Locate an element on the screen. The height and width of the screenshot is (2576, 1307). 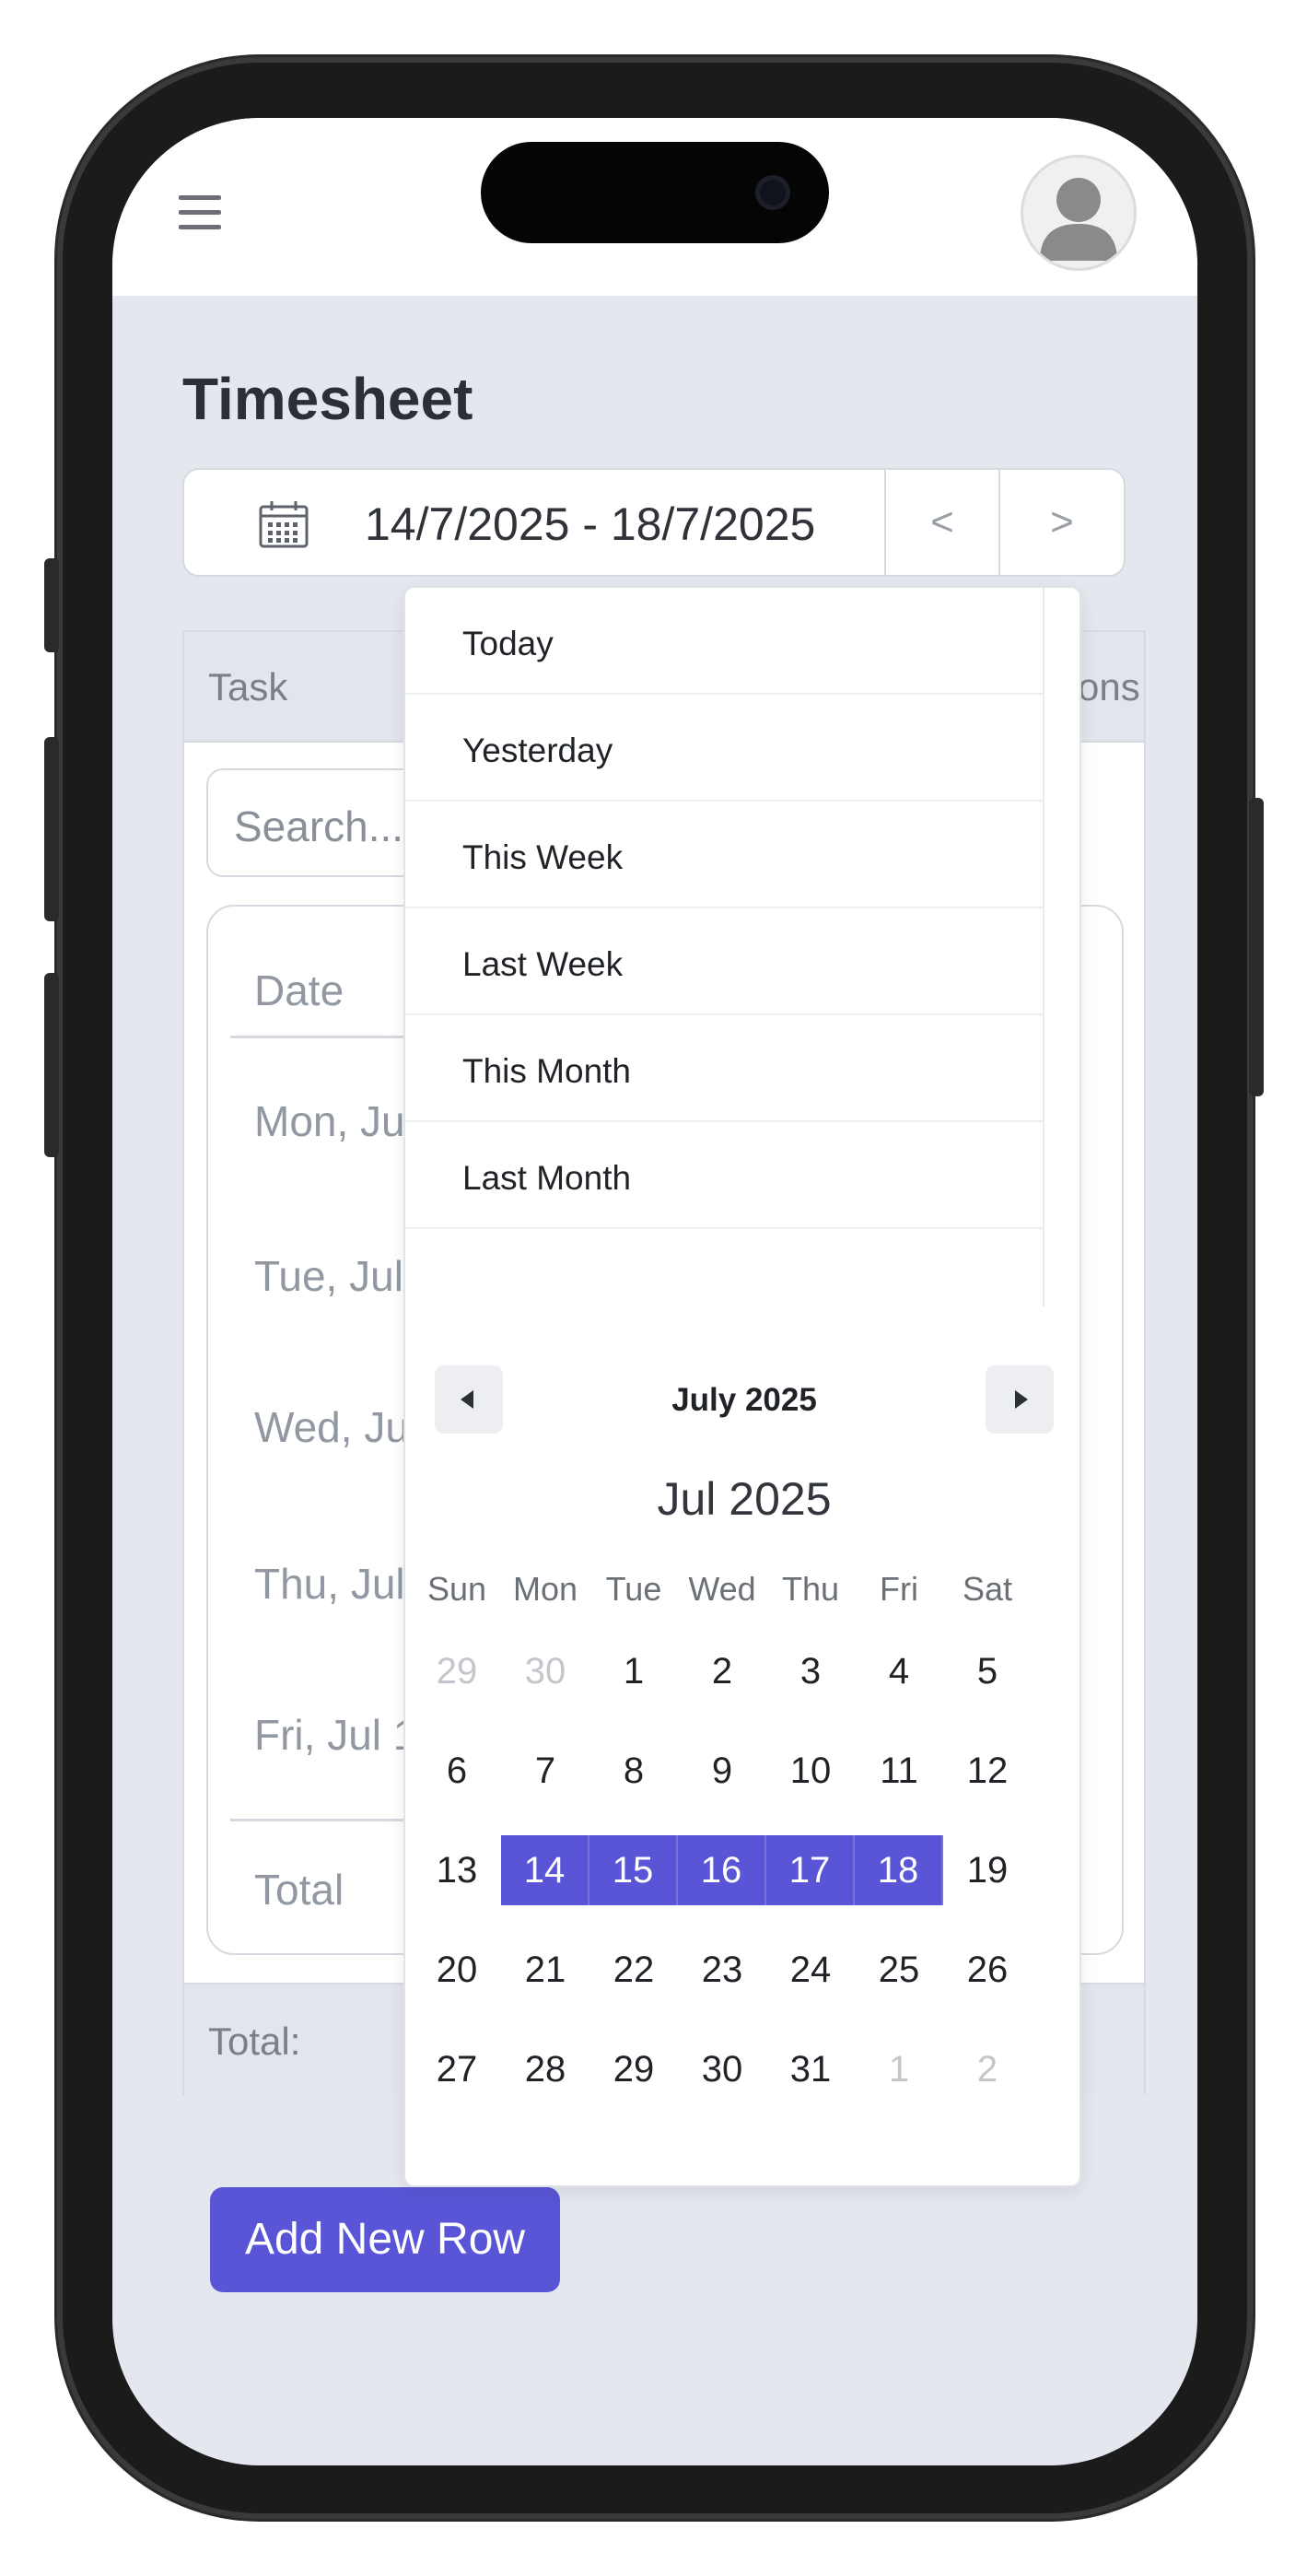
add-new-row-button: Add New Row is located at coordinates (385, 2239).